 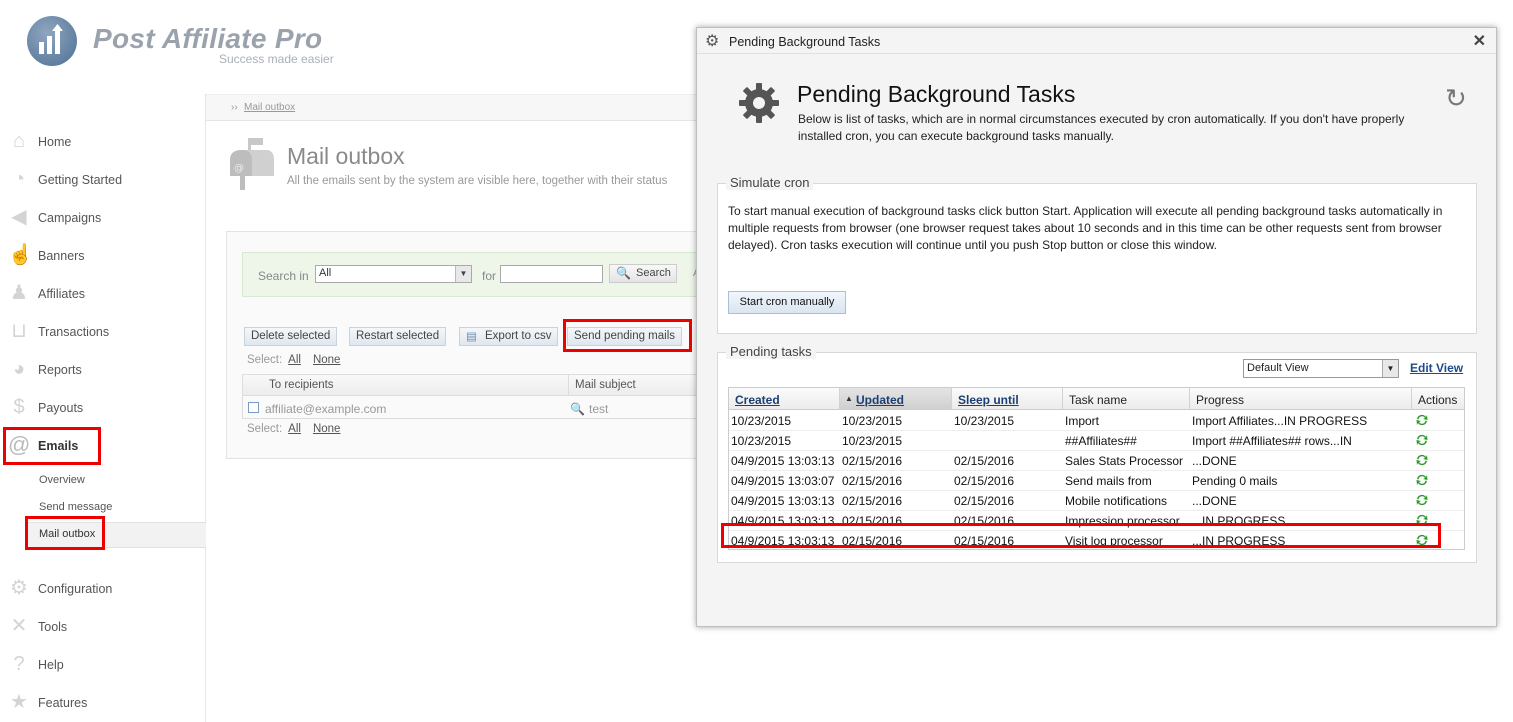 What do you see at coordinates (1214, 501) in the screenshot?
I see `task-cell-progress: ...DONE` at bounding box center [1214, 501].